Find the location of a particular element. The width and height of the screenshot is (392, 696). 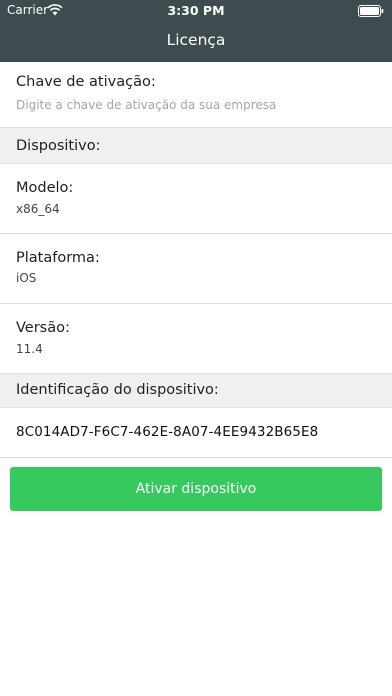

status-bar: Carrier 3:30 PM is located at coordinates (196, 11).